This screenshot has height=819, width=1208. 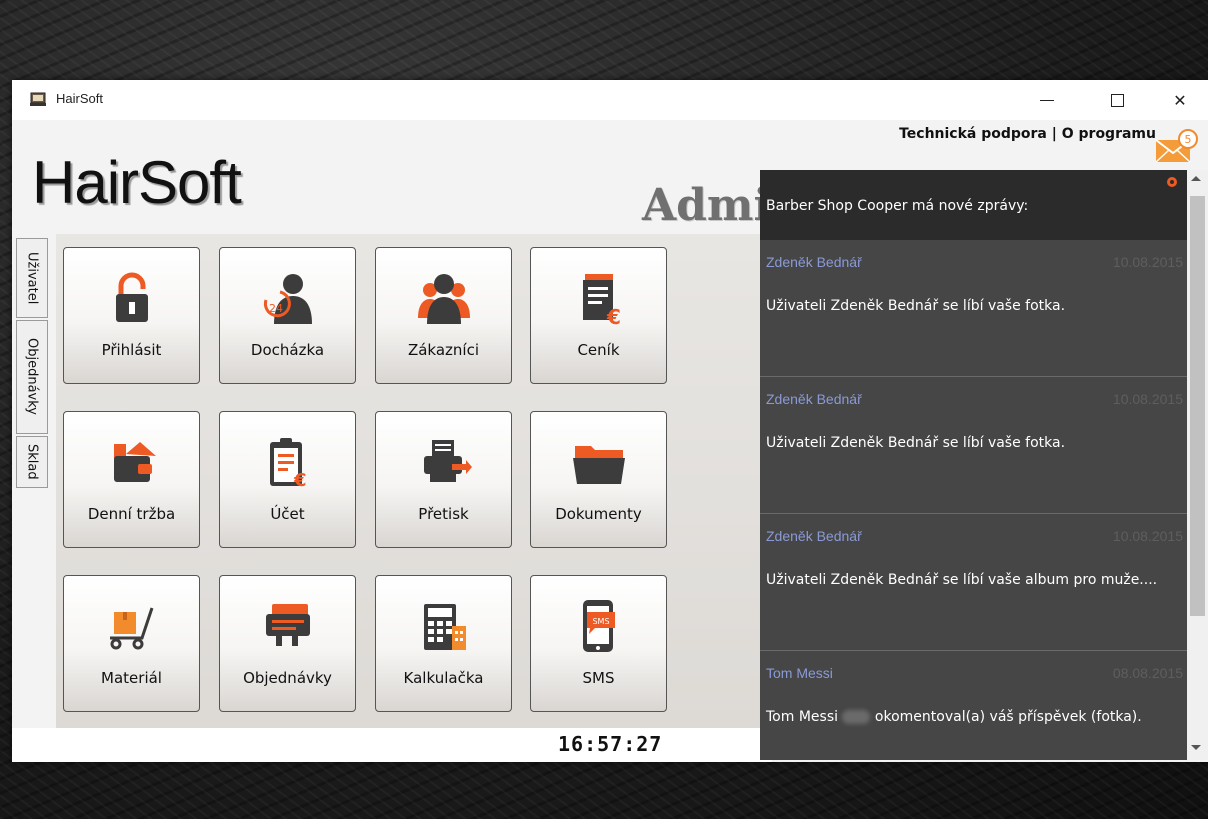 What do you see at coordinates (445, 627) in the screenshot?
I see `calculator-icon` at bounding box center [445, 627].